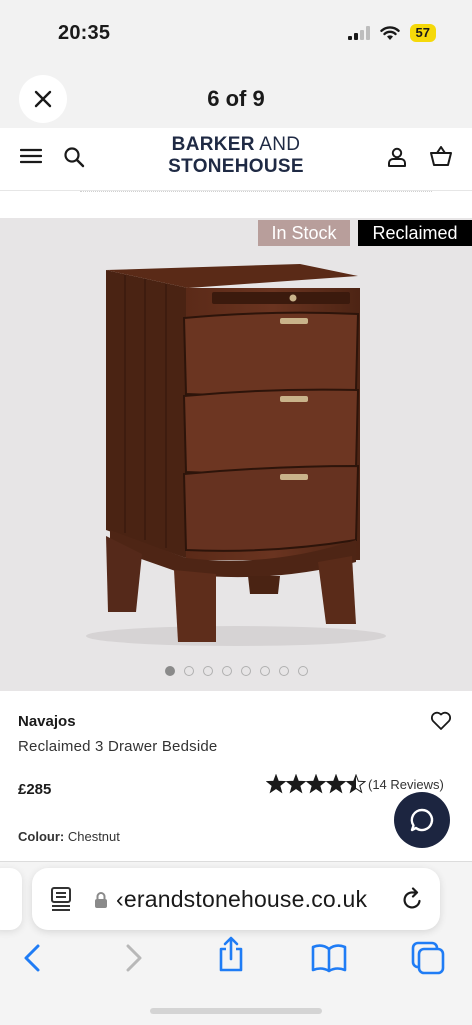 The image size is (472, 1025). What do you see at coordinates (11, 899) in the screenshot?
I see `previous-tab-peek` at bounding box center [11, 899].